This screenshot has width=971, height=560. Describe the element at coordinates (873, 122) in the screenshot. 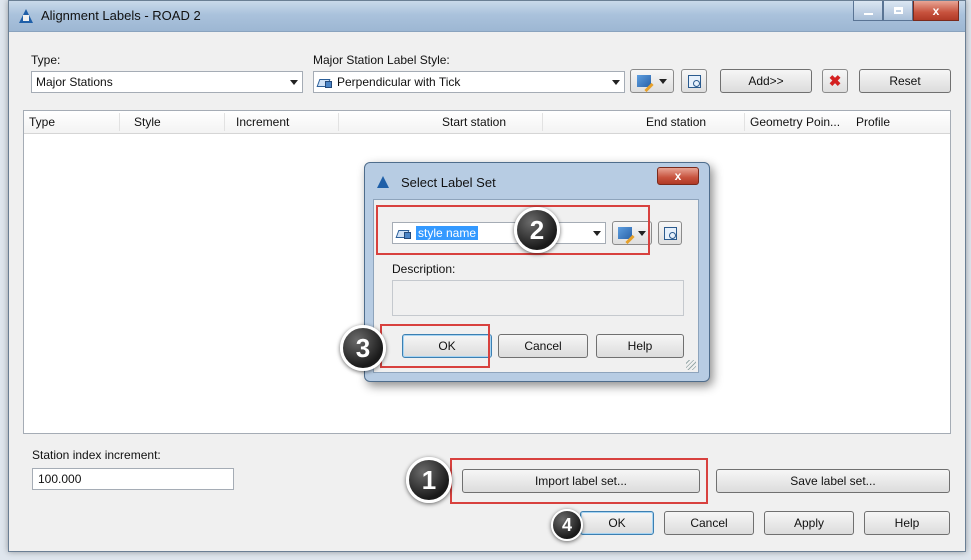

I see `column-profile: Profile` at that location.